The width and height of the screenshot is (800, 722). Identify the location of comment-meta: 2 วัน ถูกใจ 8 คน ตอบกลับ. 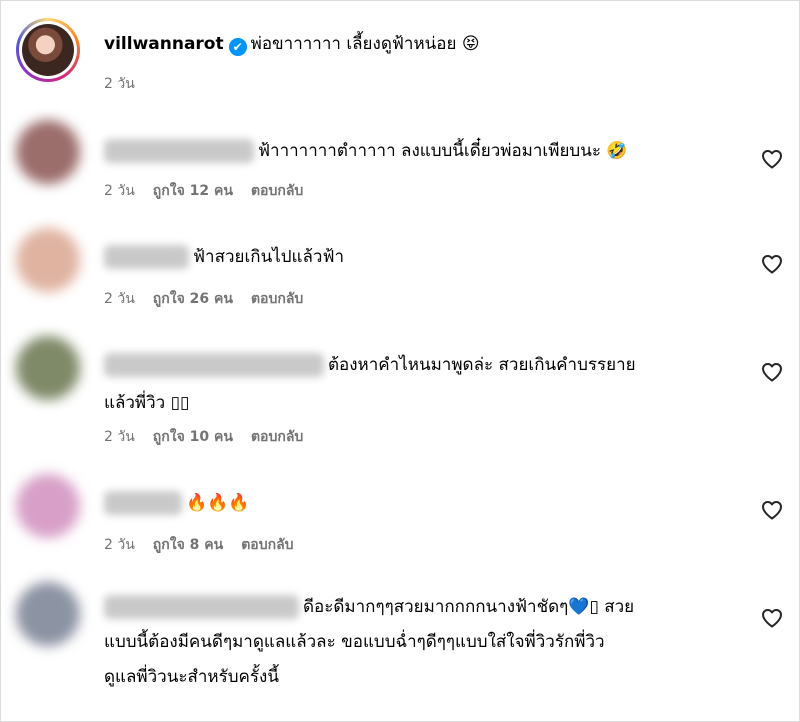
(208, 545).